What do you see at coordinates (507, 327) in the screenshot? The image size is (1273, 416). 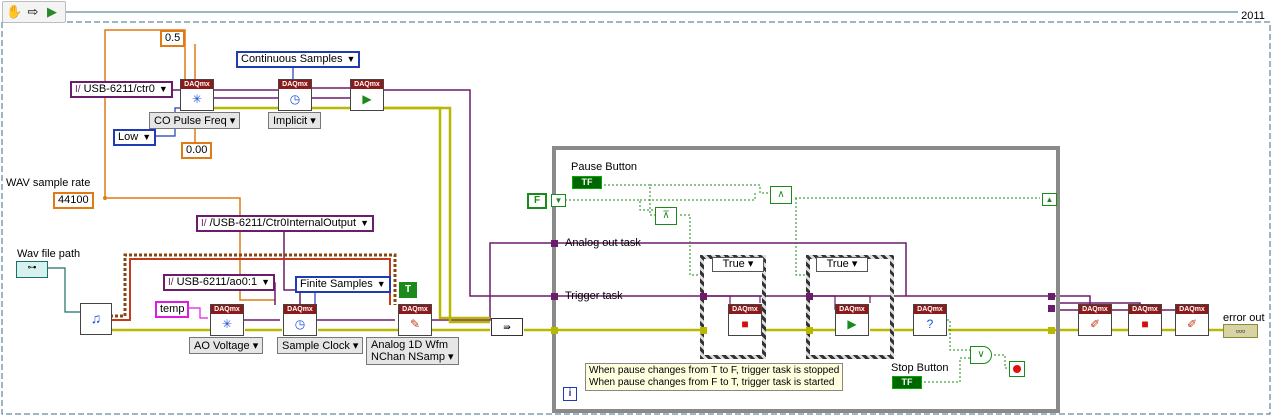 I see `merge-errors-node: ⇛` at bounding box center [507, 327].